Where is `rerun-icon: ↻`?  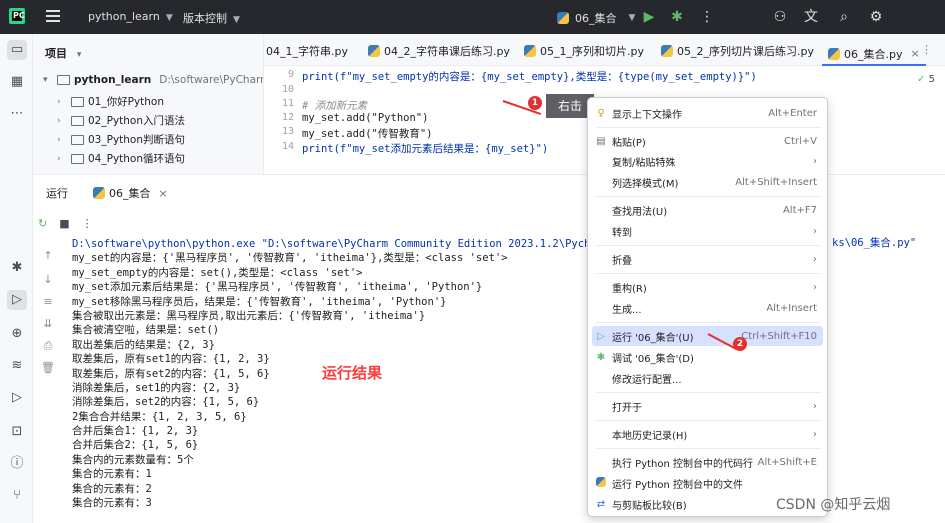
rerun-icon: ↻ is located at coordinates (42, 223).